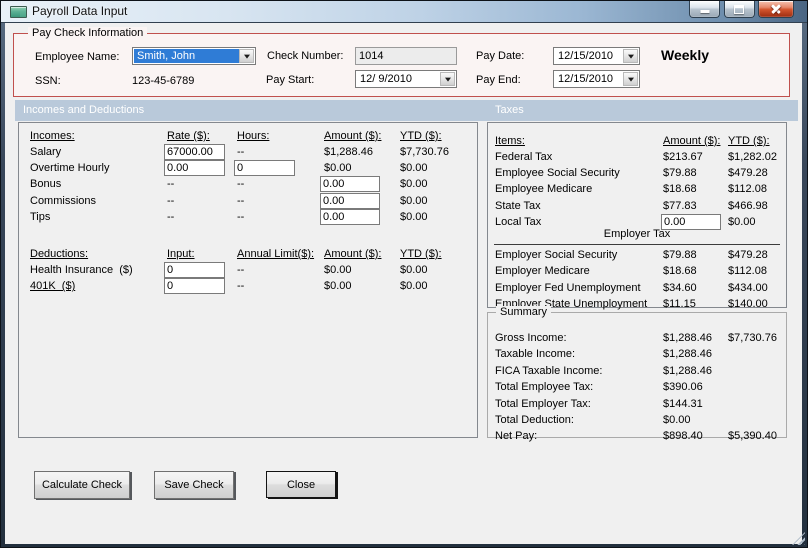  I want to click on check-number-label: Check Number:, so click(305, 56).